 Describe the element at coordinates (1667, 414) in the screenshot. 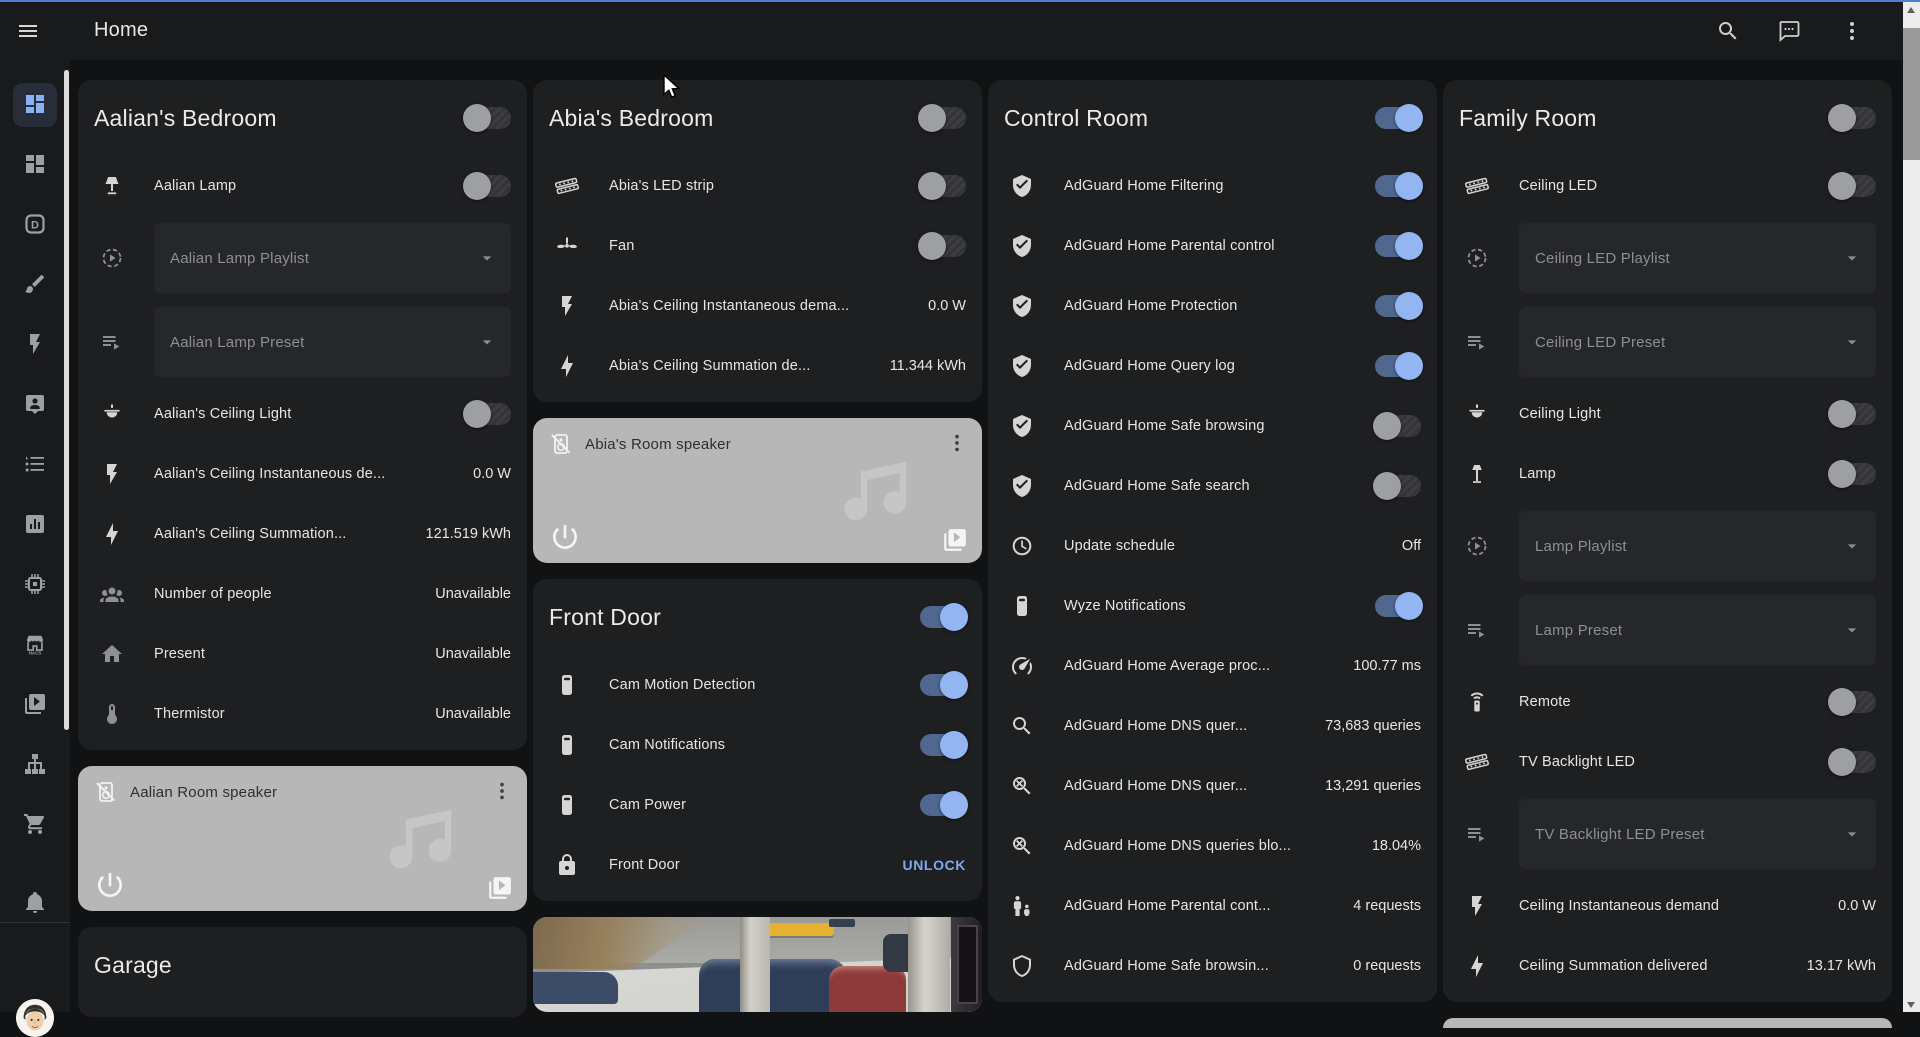

I see `ceiling-light-row: Ceiling Light` at that location.